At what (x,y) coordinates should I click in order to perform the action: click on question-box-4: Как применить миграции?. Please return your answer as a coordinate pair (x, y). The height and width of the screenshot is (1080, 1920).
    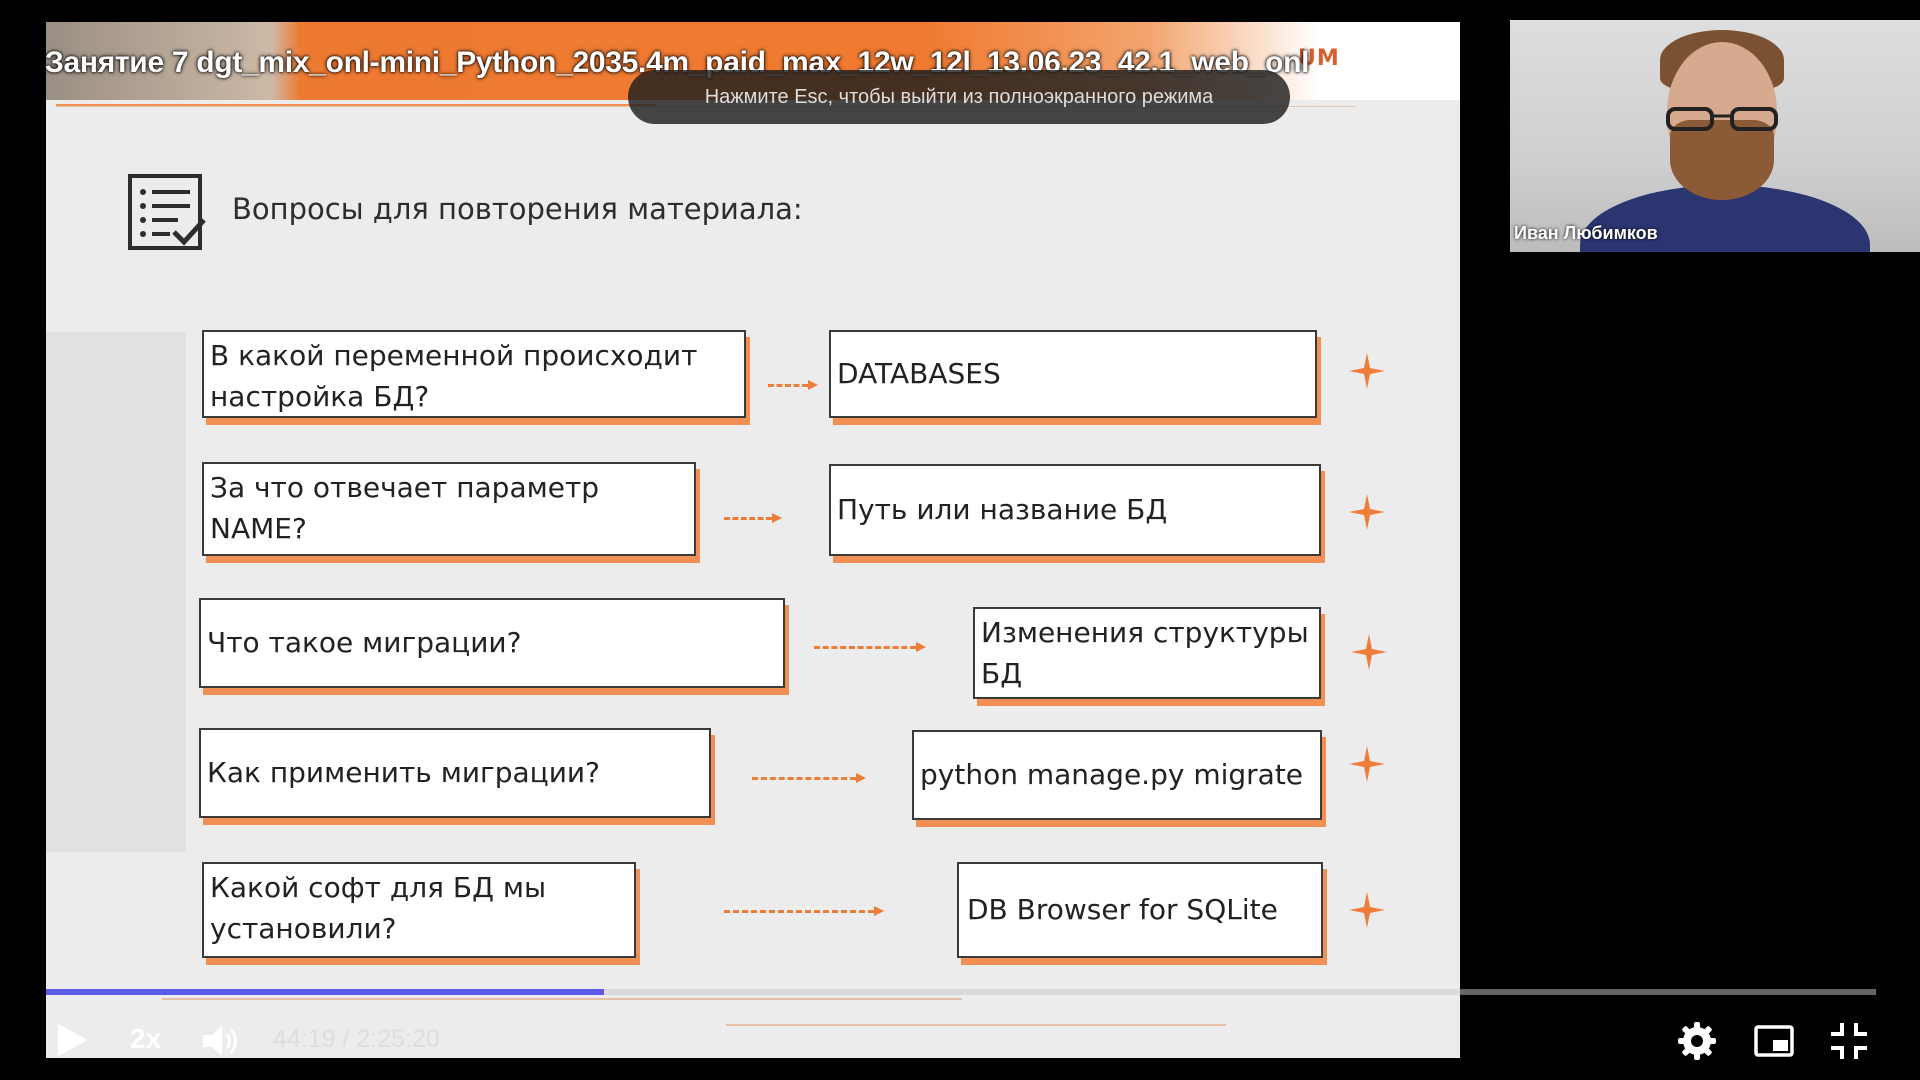
    Looking at the image, I should click on (455, 773).